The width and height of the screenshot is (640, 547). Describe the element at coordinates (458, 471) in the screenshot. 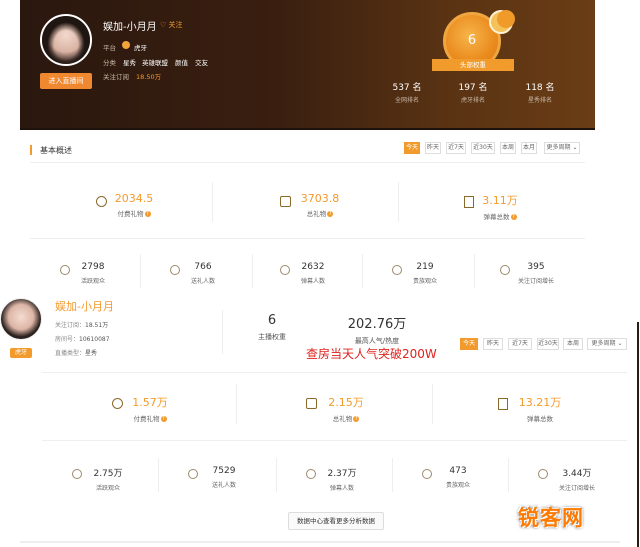

I see `stat-value: 473` at that location.